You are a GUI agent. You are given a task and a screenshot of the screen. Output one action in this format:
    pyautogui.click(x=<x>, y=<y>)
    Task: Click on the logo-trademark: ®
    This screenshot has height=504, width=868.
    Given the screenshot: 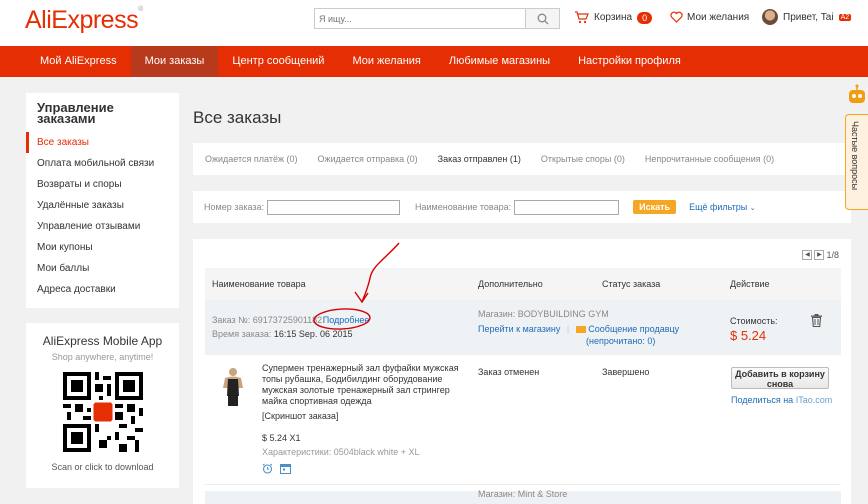 What is the action you would take?
    pyautogui.click(x=140, y=9)
    